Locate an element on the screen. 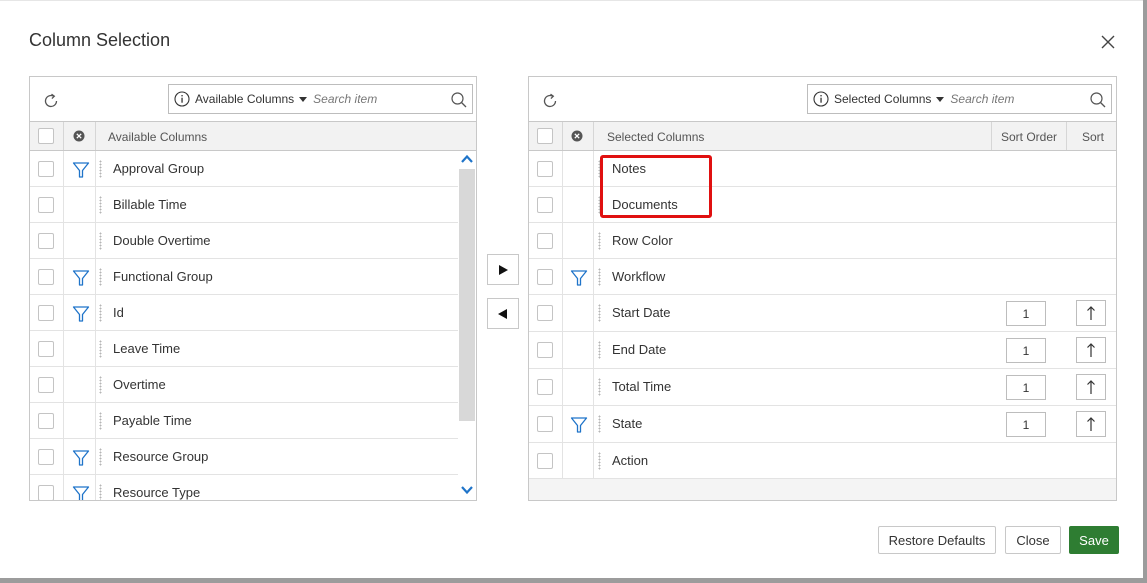 The height and width of the screenshot is (583, 1147). selected-columns-dropdown: Selected Columns is located at coordinates (882, 99).